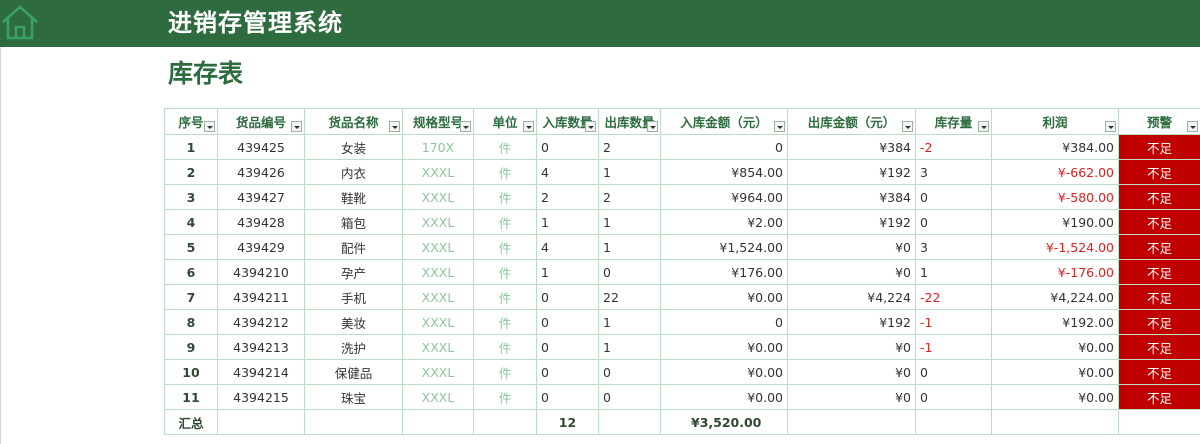 This screenshot has height=444, width=1200. What do you see at coordinates (1055, 247) in the screenshot?
I see `profit: ¥-1,524.00` at bounding box center [1055, 247].